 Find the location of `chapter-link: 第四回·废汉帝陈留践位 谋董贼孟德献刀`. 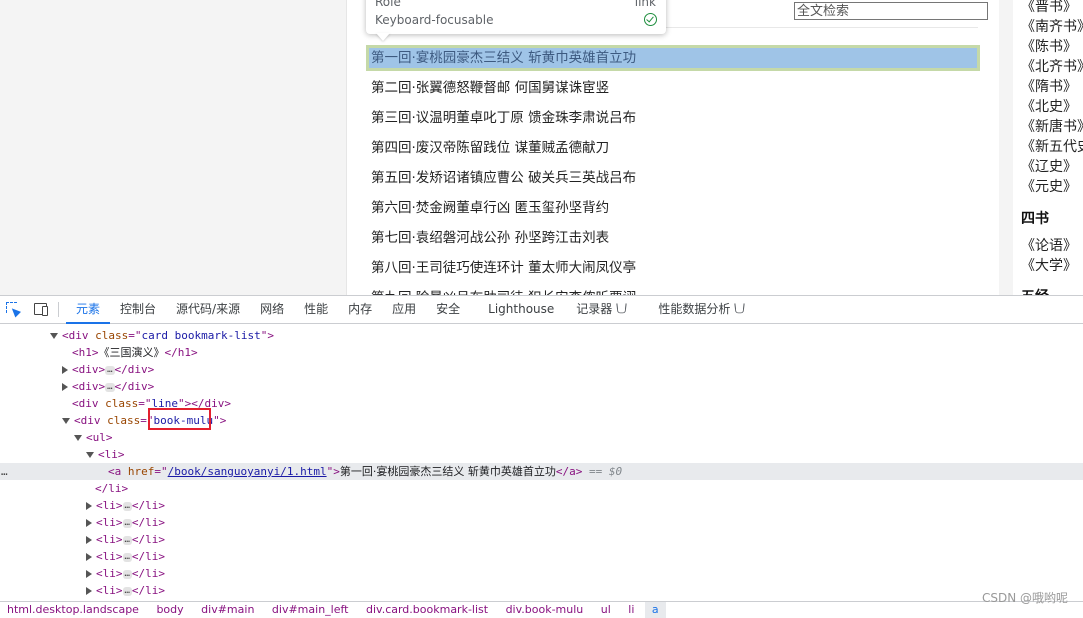

chapter-link: 第四回·废汉帝陈留践位 谋董贼孟德献刀 is located at coordinates (673, 148).